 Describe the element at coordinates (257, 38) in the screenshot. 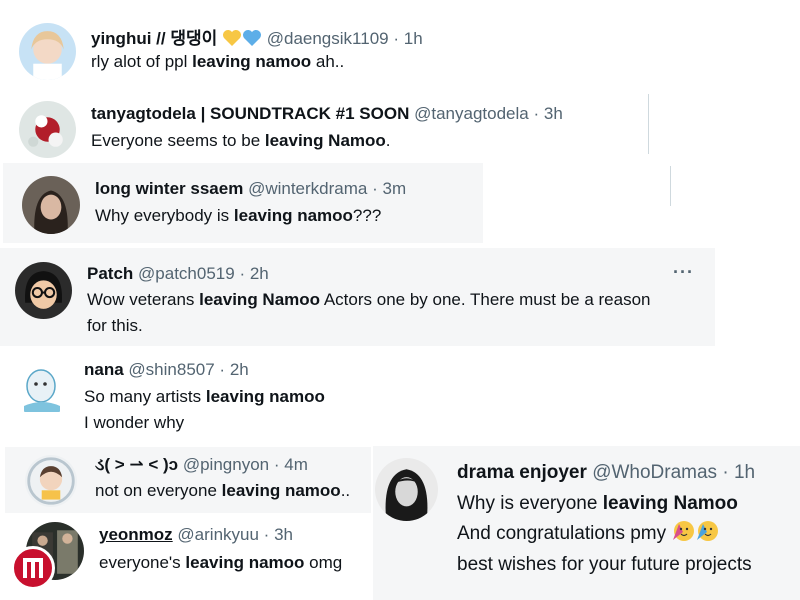

I see `tweet-header: yinghui // 댕댕이 @daengsik1109 · 1h` at that location.